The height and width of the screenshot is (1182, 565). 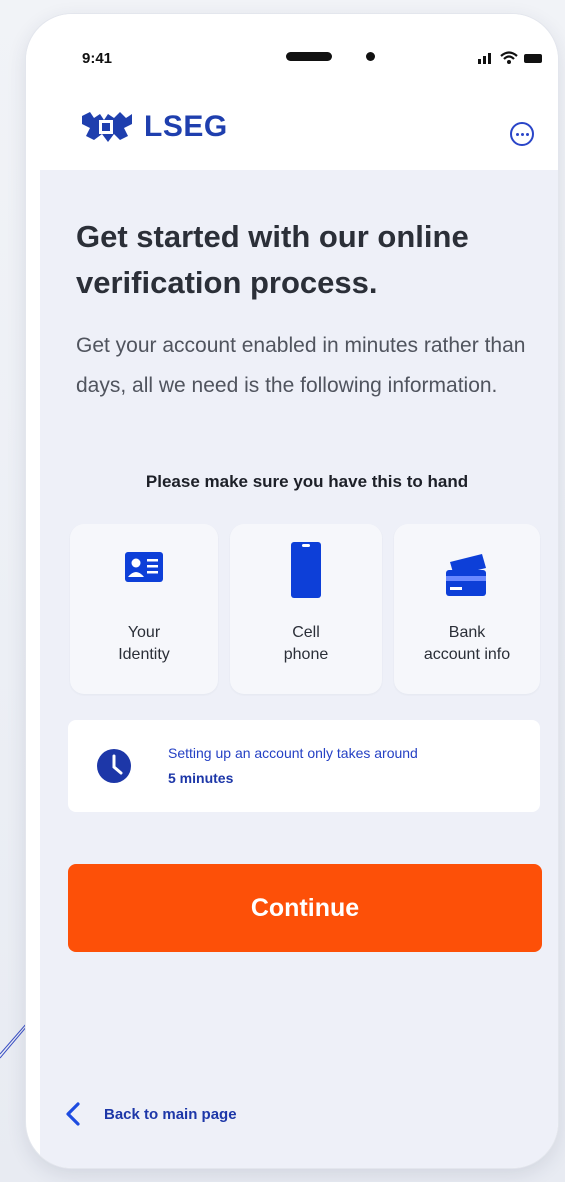 What do you see at coordinates (466, 575) in the screenshot?
I see `bank-card-icon` at bounding box center [466, 575].